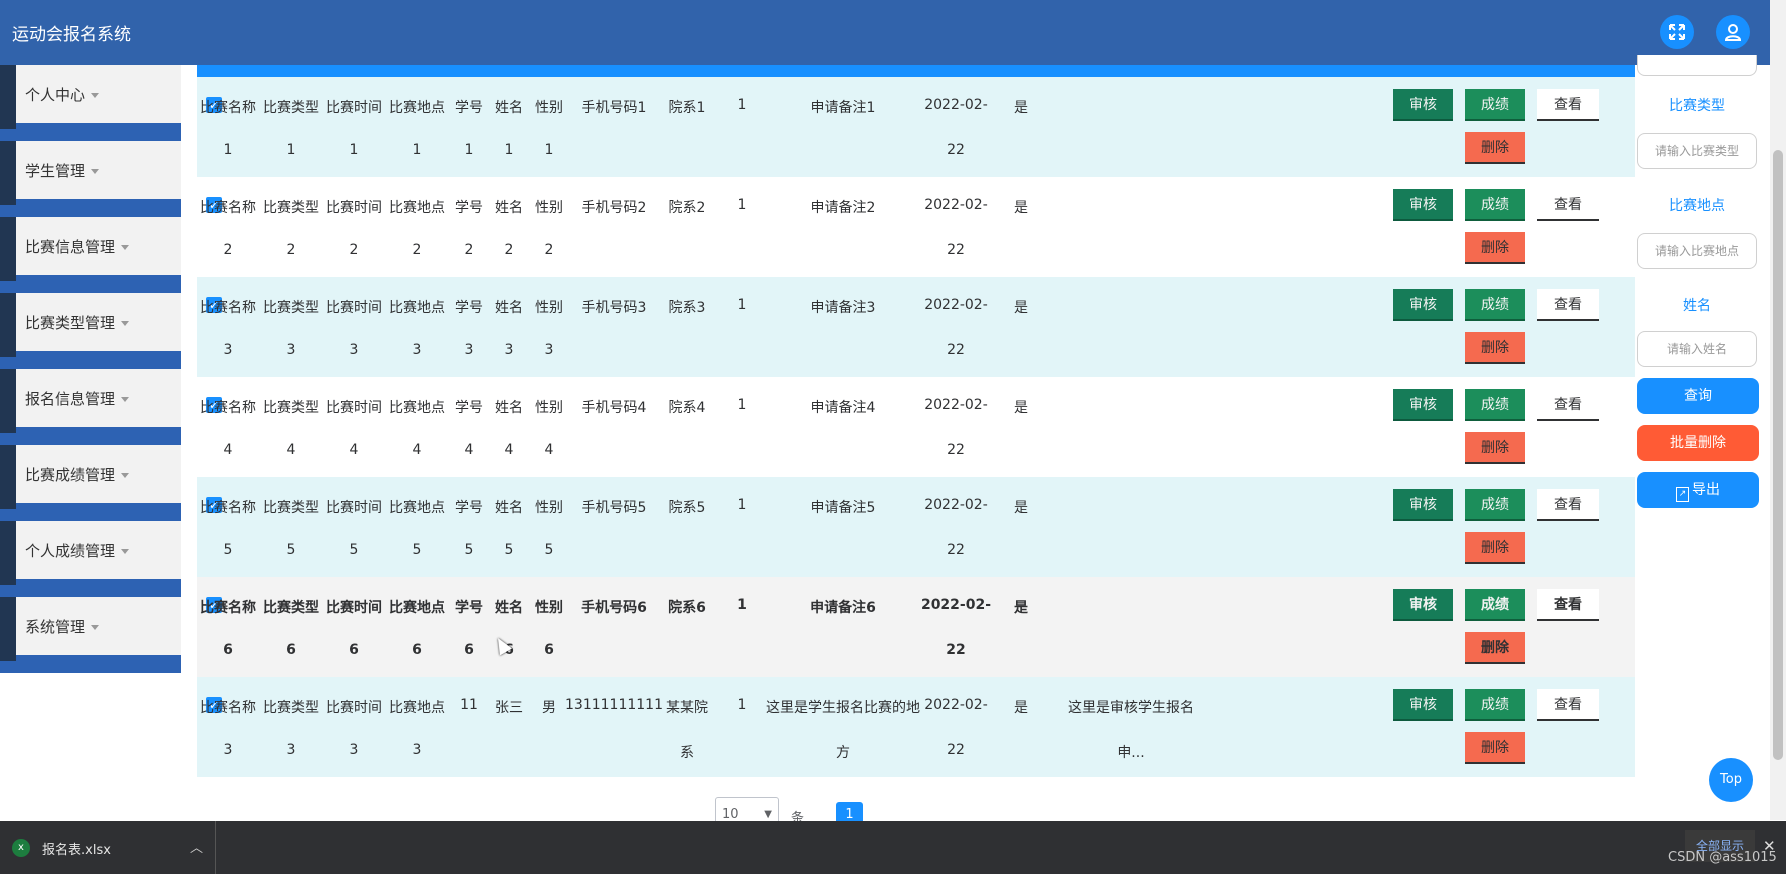 This screenshot has height=874, width=1786. I want to click on sidebar-item-match-info: 比赛信息管理, so click(90, 255).